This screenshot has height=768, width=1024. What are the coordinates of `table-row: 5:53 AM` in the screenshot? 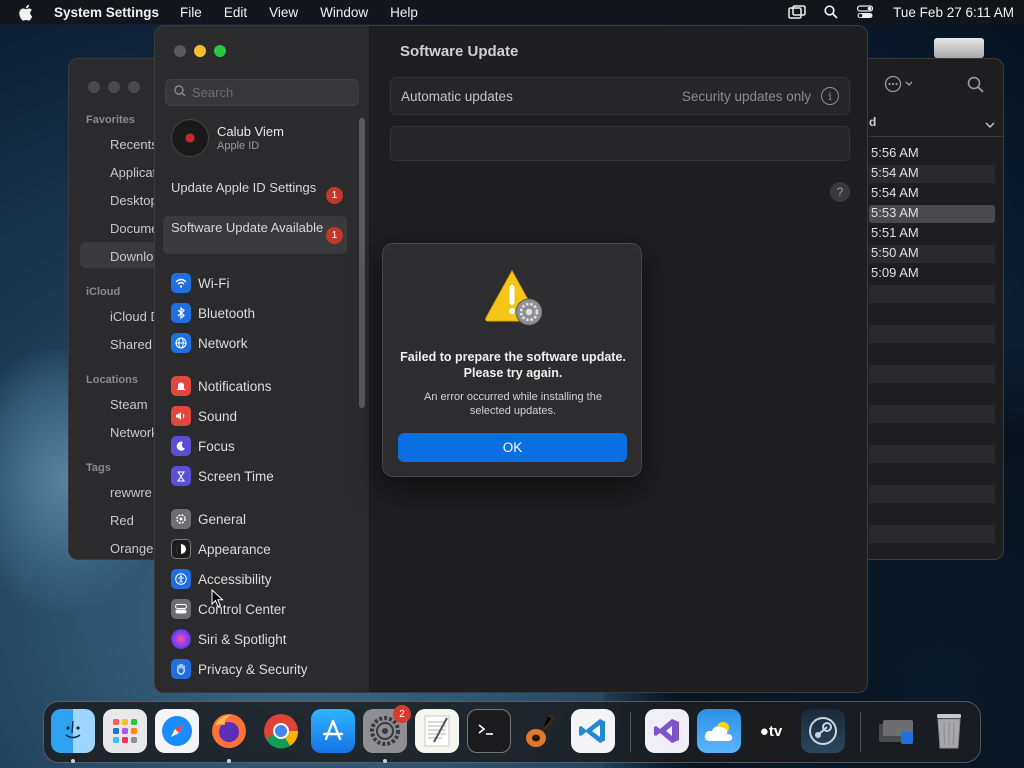 It's located at (933, 214).